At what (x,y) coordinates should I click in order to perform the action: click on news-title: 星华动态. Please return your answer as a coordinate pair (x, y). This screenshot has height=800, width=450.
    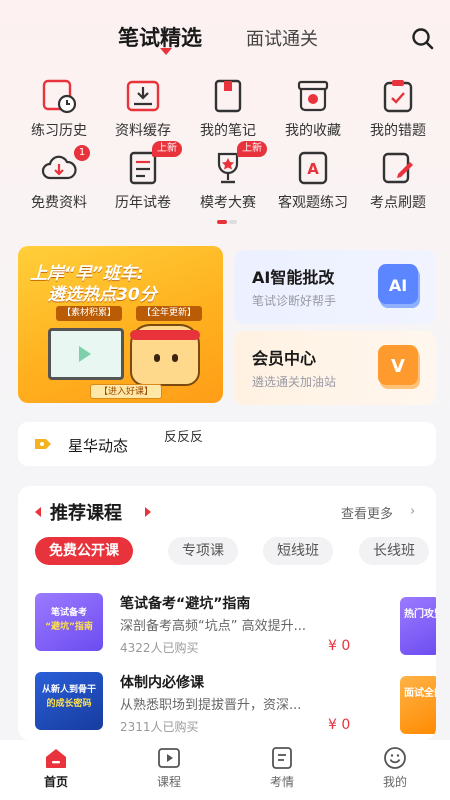
    Looking at the image, I should click on (98, 446).